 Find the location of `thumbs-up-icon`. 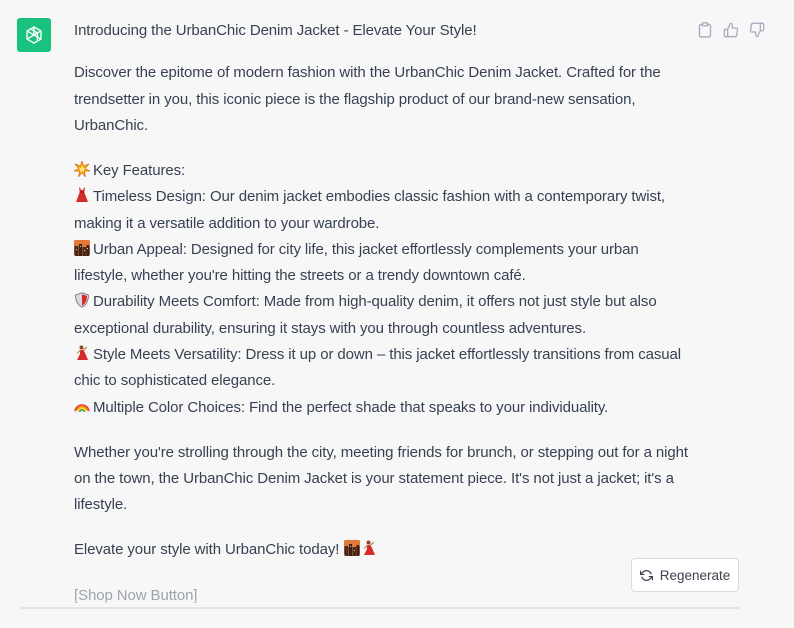

thumbs-up-icon is located at coordinates (730, 29).